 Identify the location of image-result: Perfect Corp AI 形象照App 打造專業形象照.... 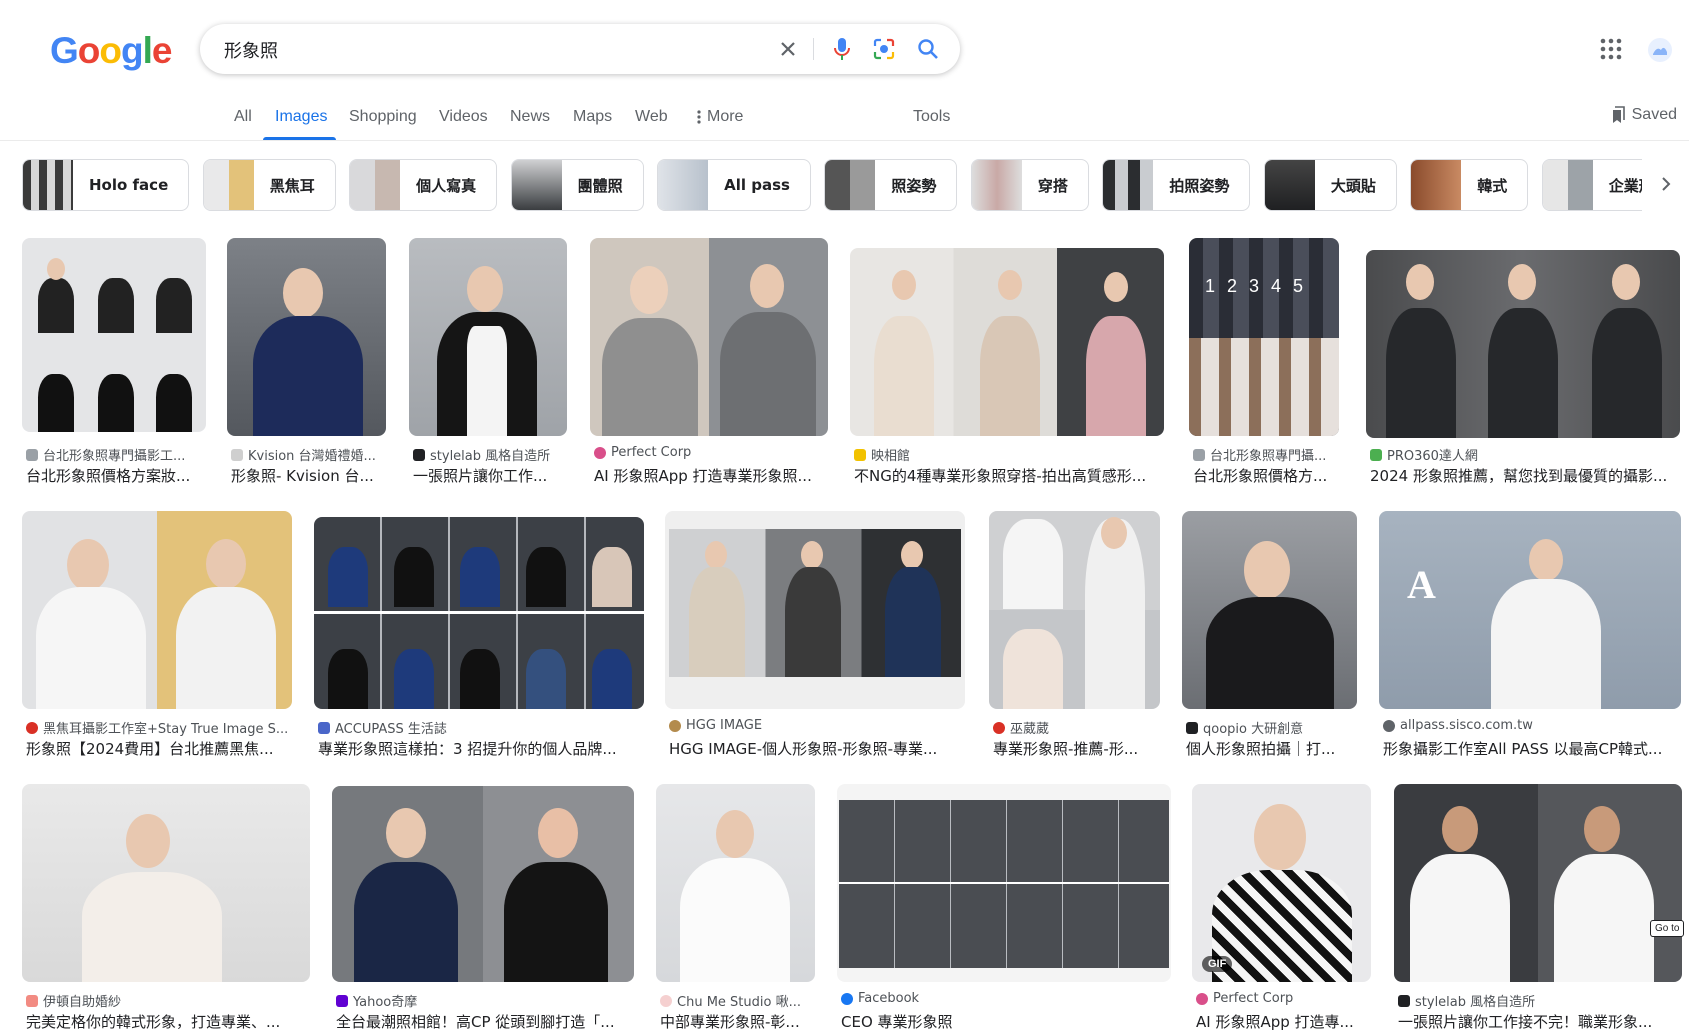
(709, 362).